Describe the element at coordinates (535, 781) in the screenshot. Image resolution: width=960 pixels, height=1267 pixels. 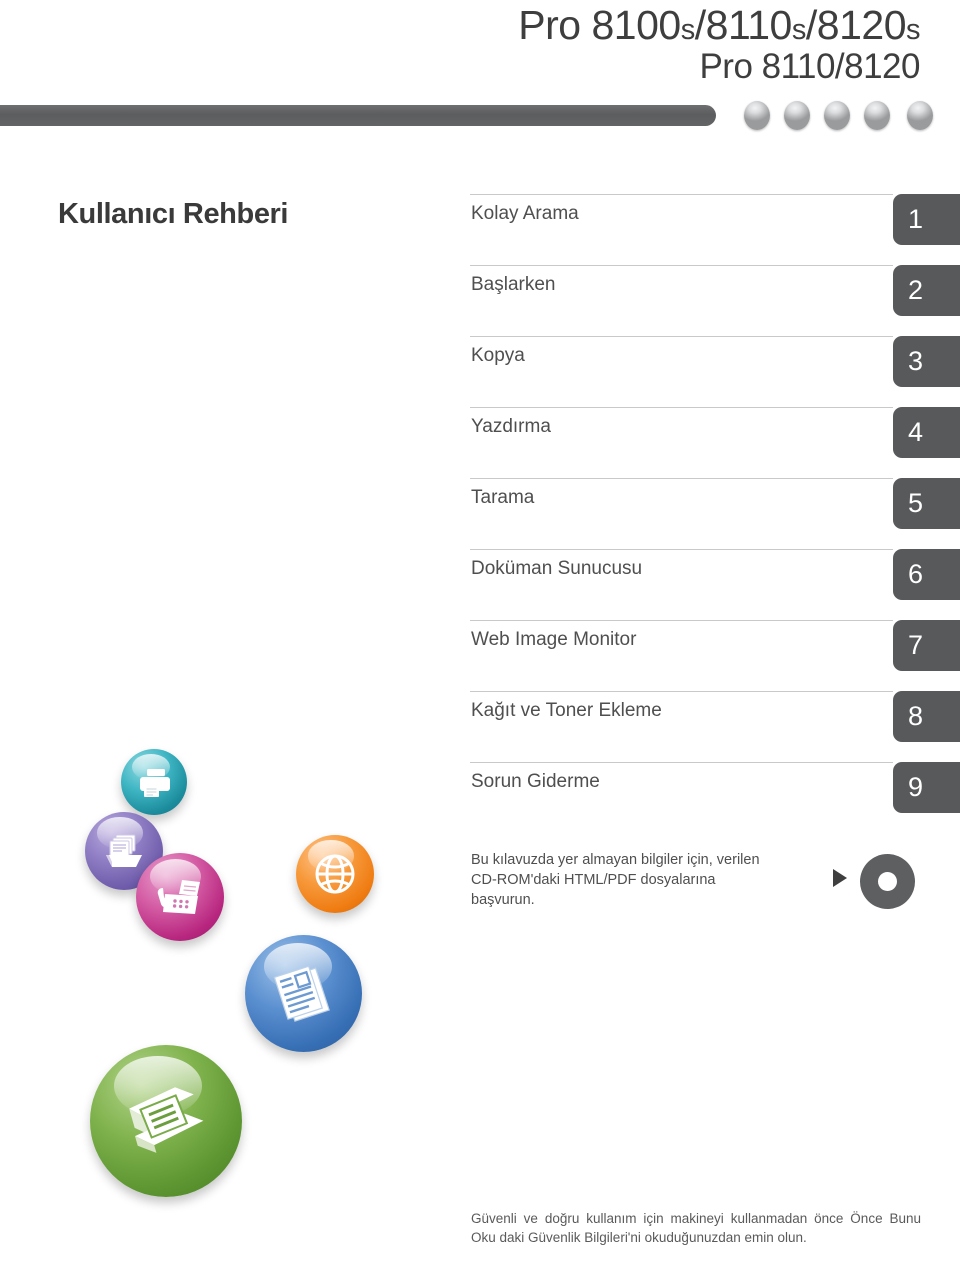
I see `chapter-label: Sorun Giderme` at that location.